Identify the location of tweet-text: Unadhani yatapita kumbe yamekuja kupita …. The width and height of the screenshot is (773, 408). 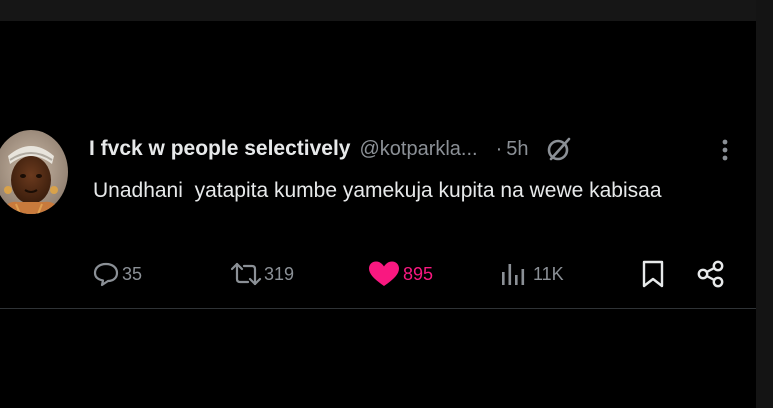
(377, 190).